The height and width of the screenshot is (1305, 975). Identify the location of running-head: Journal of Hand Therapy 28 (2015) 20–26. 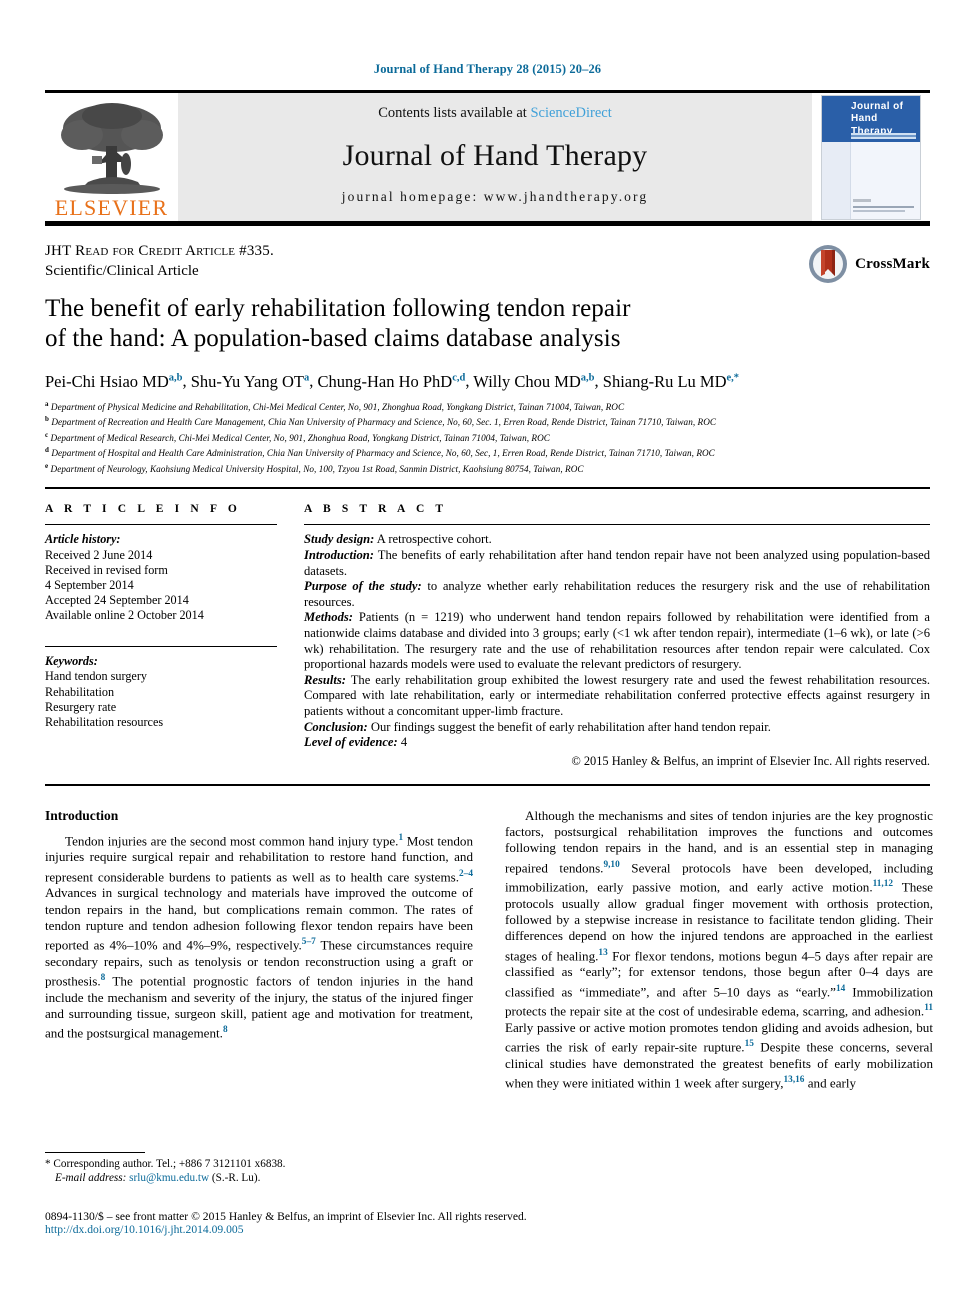
(487, 69).